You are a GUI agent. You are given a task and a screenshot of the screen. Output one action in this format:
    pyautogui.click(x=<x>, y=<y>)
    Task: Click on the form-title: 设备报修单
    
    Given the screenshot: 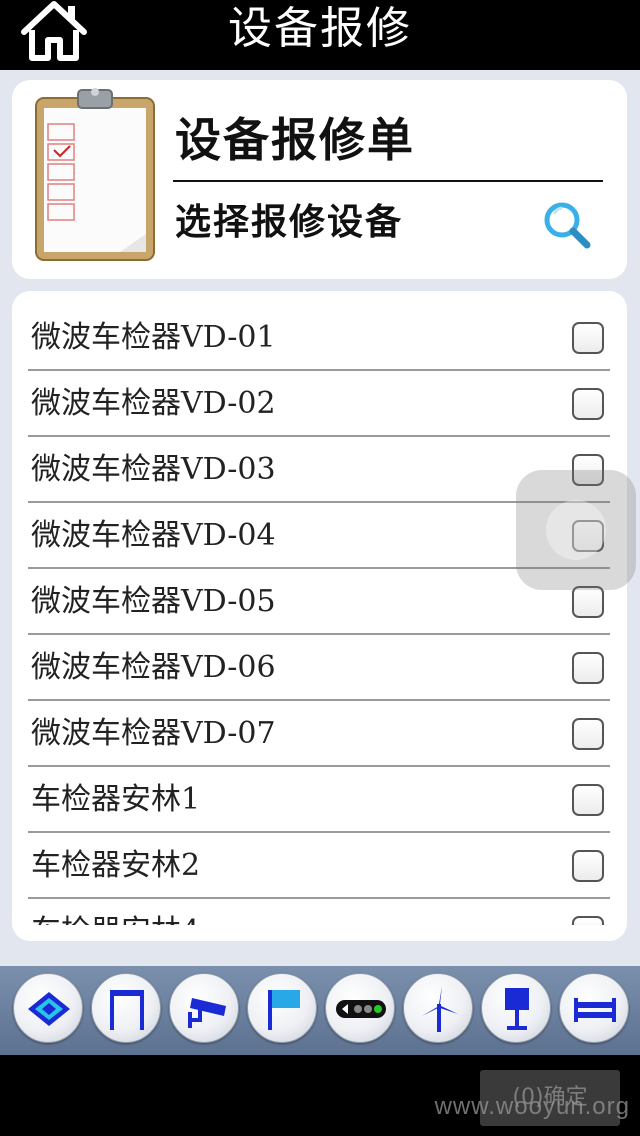 What is the action you would take?
    pyautogui.click(x=295, y=140)
    